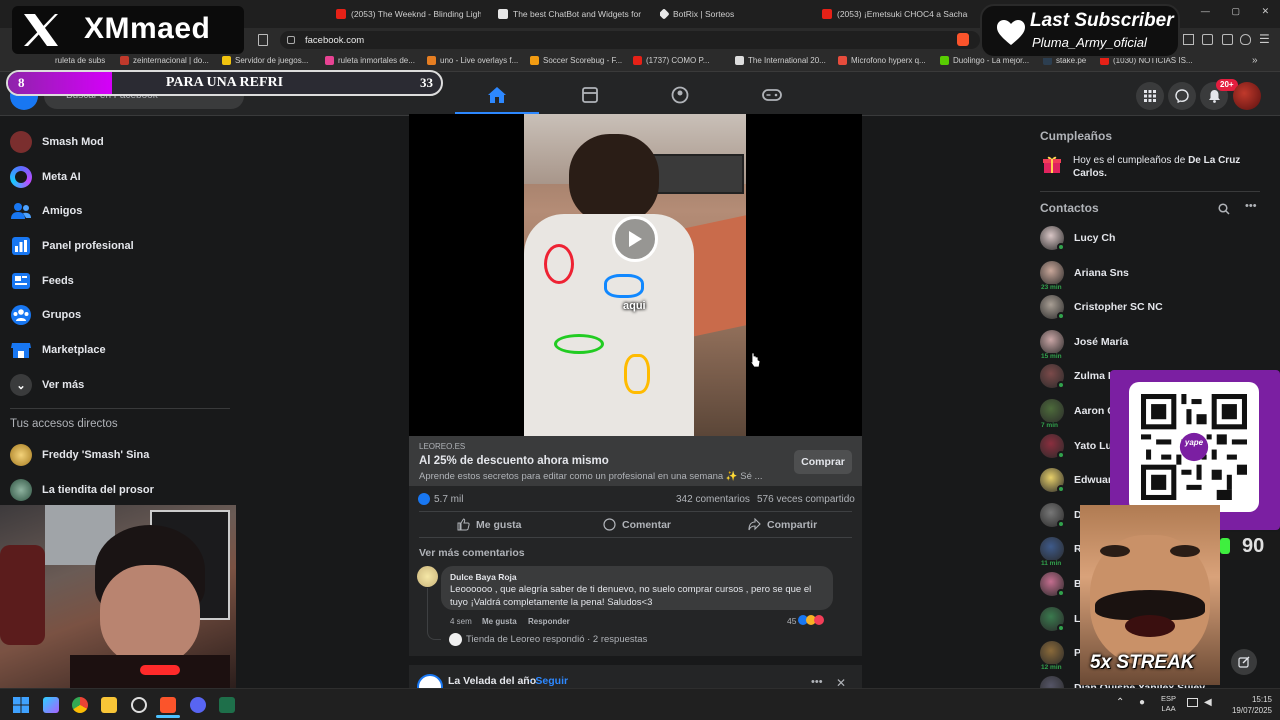 The image size is (1280, 720). I want to click on share-button: Compartir, so click(782, 524).